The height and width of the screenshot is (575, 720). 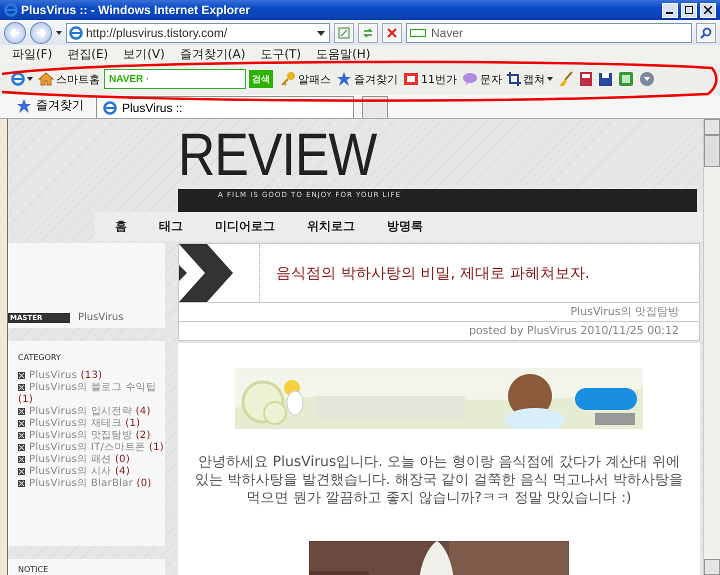 I want to click on toolbar-button: 11번가, so click(x=430, y=79).